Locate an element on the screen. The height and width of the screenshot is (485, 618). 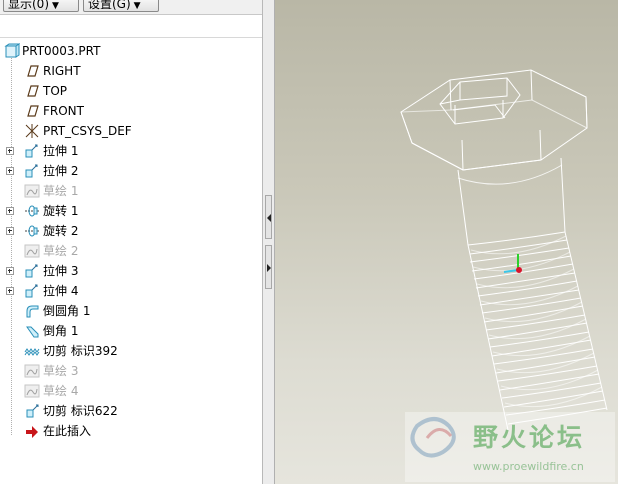
tree-item-label: 草绘 1 is located at coordinates (61, 191).